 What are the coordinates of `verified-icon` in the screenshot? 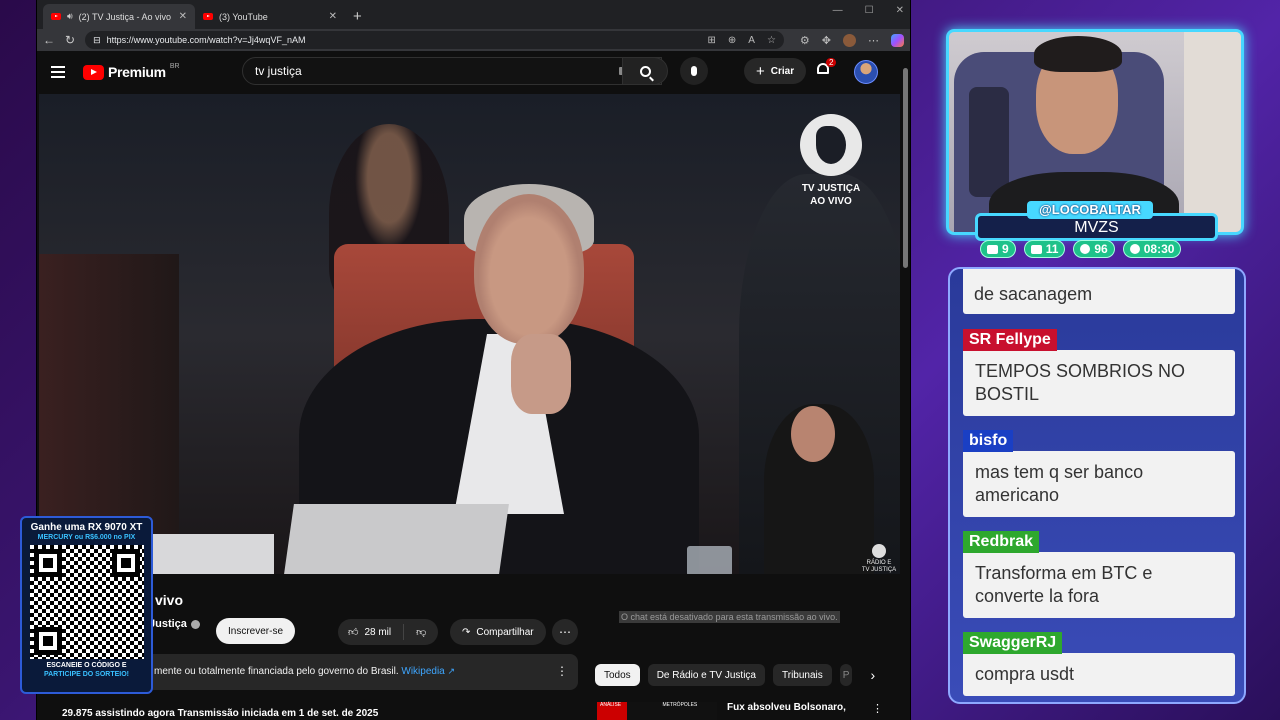 It's located at (195, 624).